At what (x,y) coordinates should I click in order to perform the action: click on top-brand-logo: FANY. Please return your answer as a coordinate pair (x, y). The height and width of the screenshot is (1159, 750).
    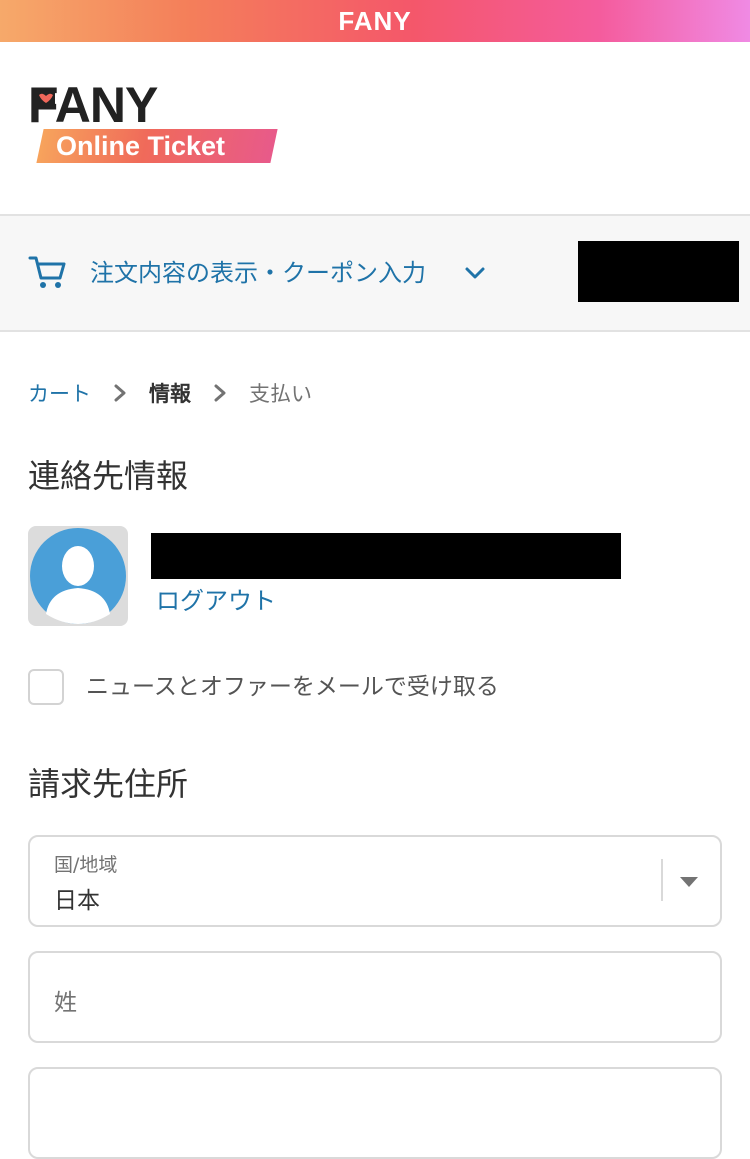
    Looking at the image, I should click on (375, 20).